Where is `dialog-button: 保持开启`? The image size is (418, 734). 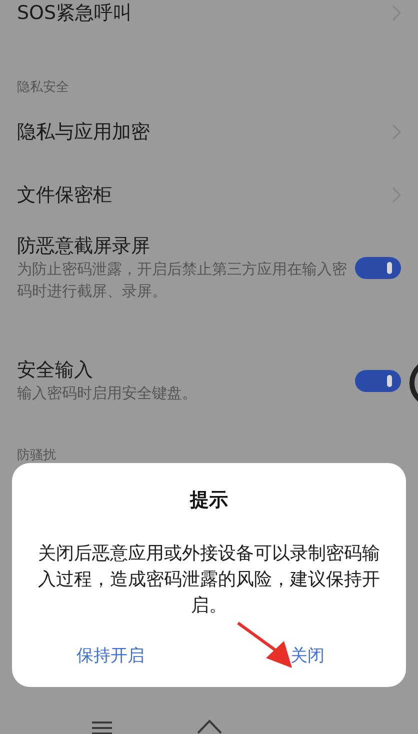
dialog-button: 保持开启 is located at coordinates (110, 656).